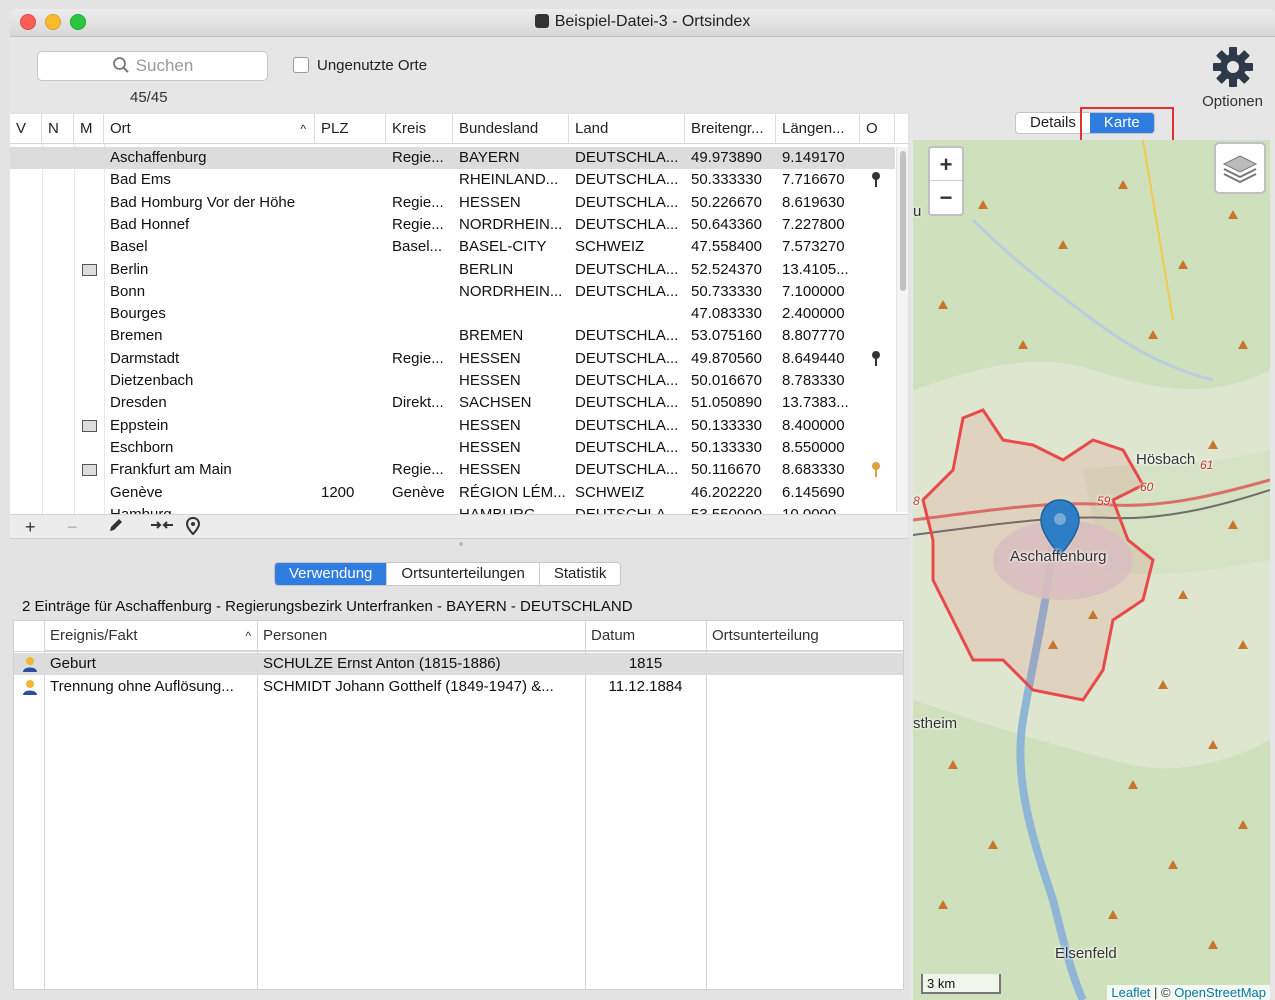  I want to click on table-row: Bourges 47.083330 2.400000, so click(452, 314).